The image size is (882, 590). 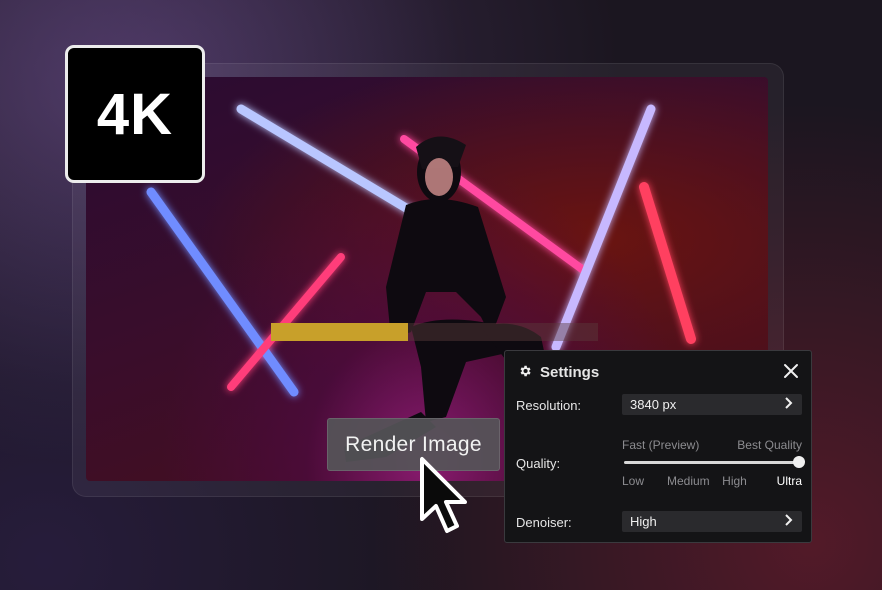 What do you see at coordinates (734, 481) in the screenshot?
I see `quality-level-high: High` at bounding box center [734, 481].